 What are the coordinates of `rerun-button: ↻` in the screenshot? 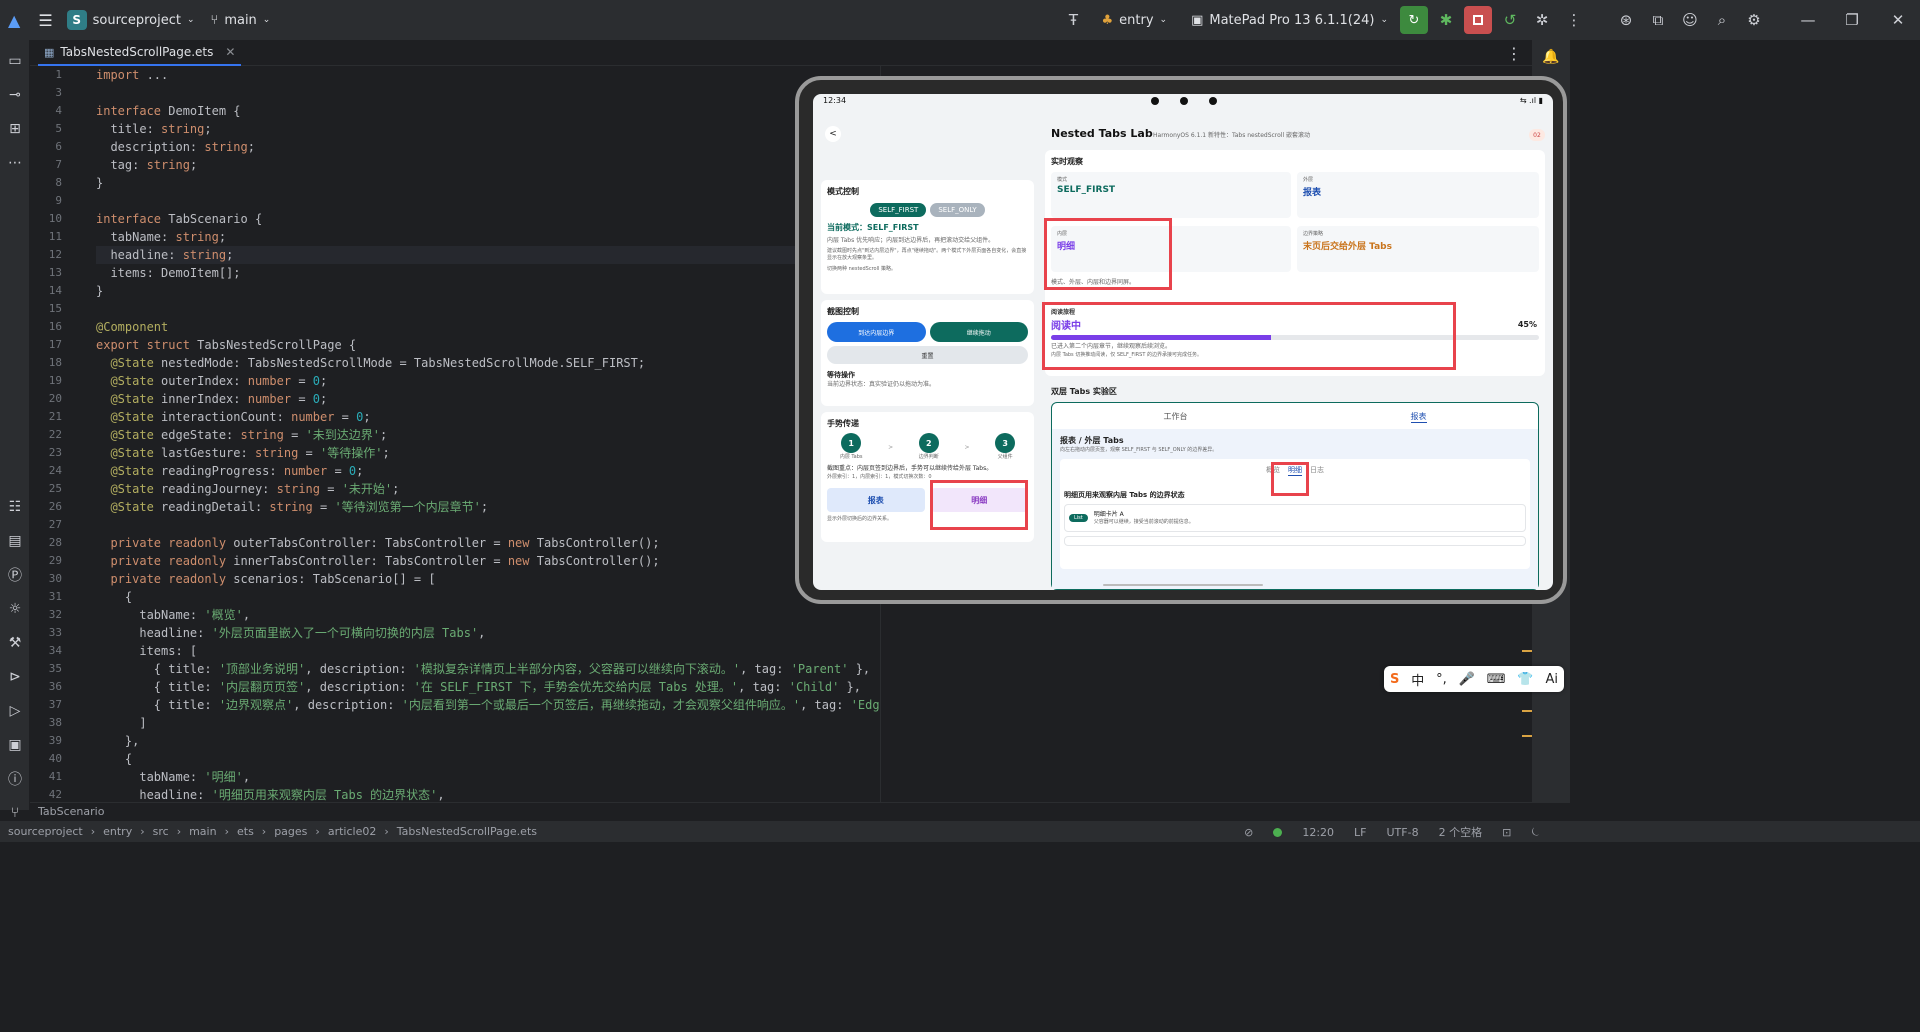 It's located at (1414, 20).